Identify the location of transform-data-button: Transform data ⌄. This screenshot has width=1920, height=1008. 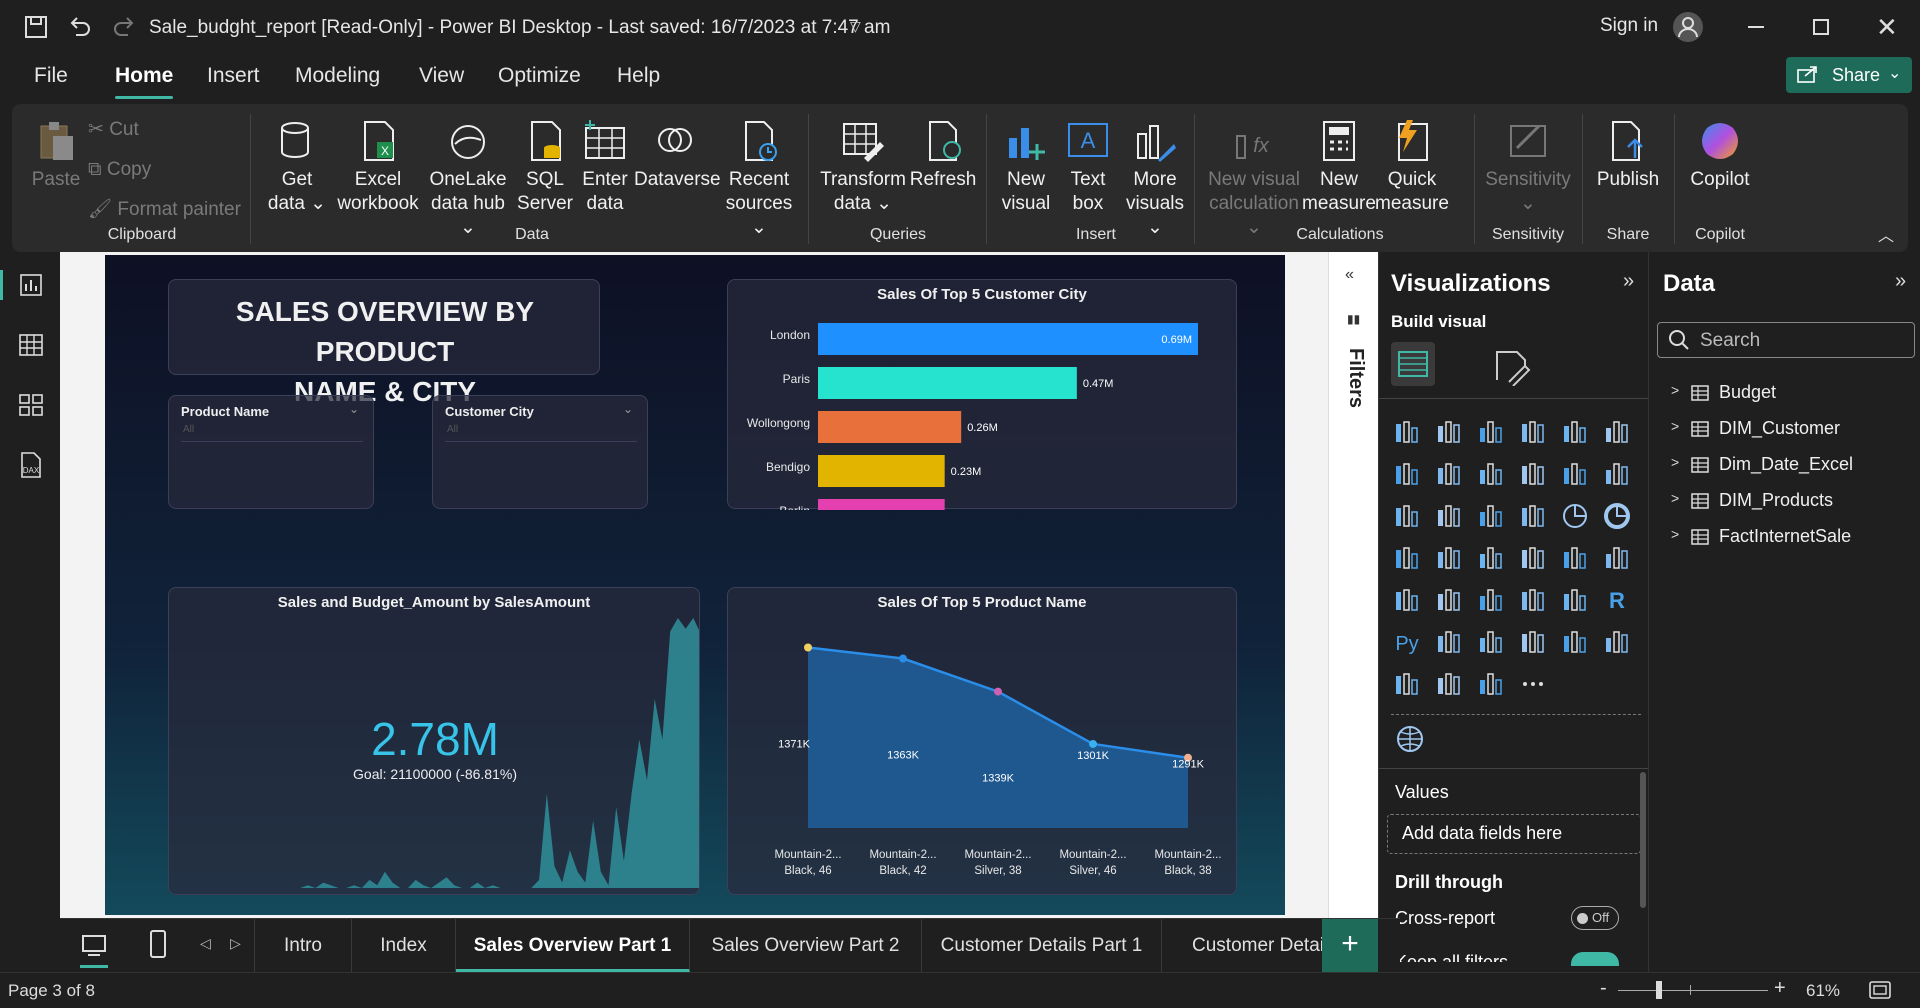
(863, 167).